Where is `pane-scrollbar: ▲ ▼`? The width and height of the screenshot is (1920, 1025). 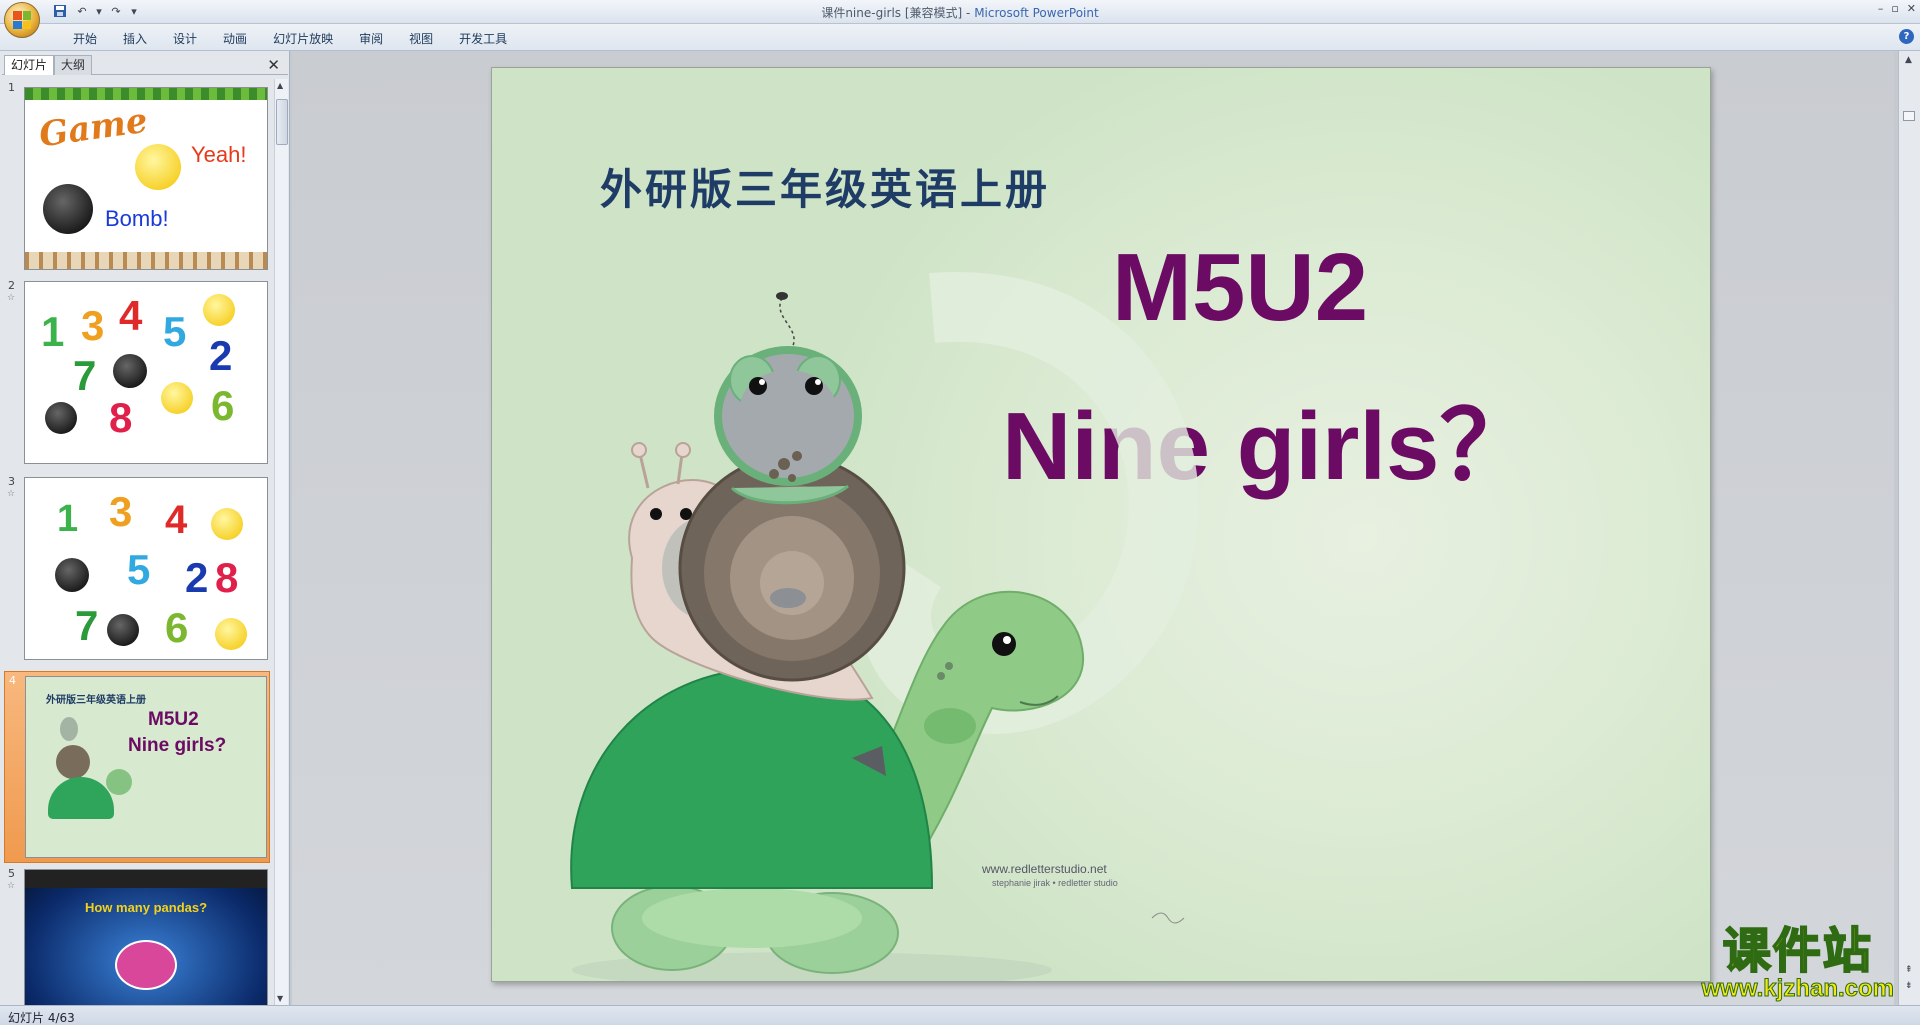 pane-scrollbar: ▲ ▼ is located at coordinates (281, 542).